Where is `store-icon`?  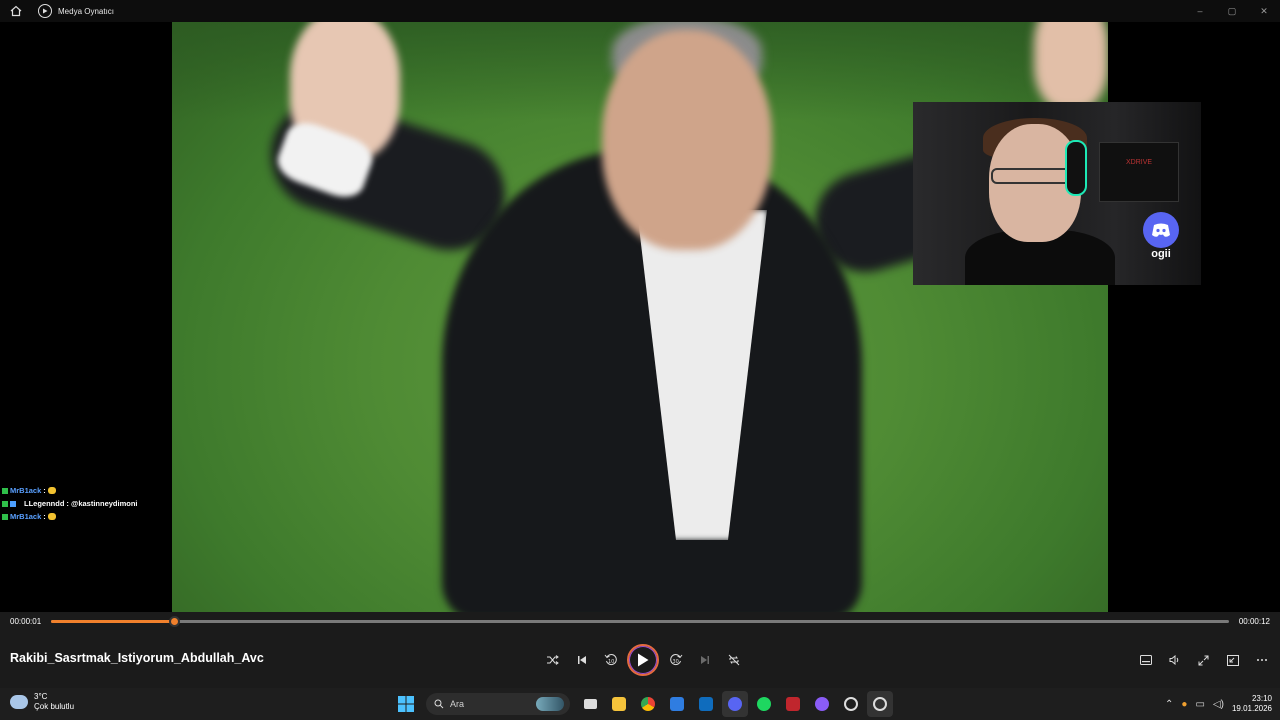
store-icon is located at coordinates (677, 704).